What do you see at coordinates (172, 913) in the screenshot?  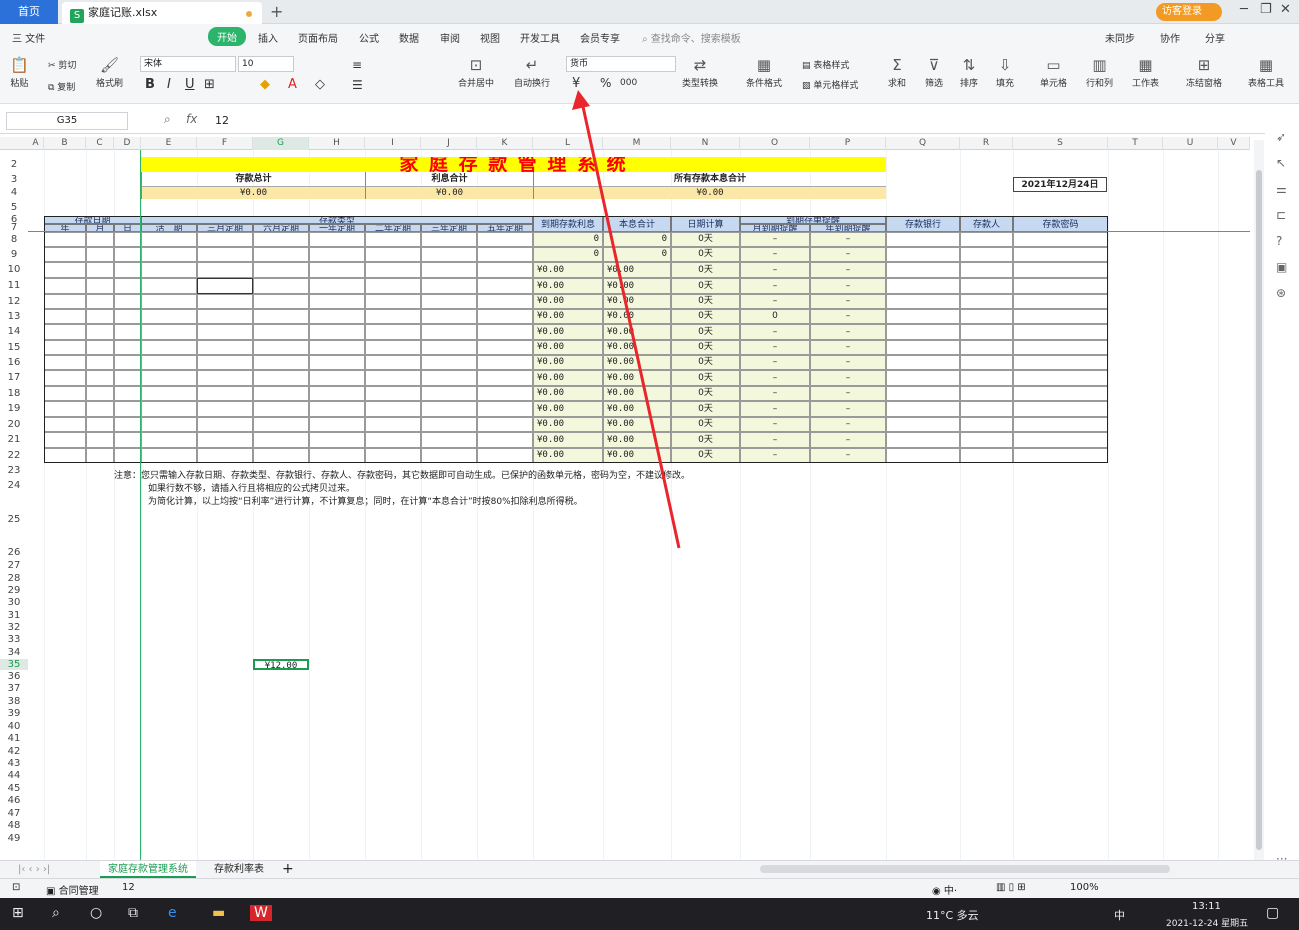 I see `ie-icon: e` at bounding box center [172, 913].